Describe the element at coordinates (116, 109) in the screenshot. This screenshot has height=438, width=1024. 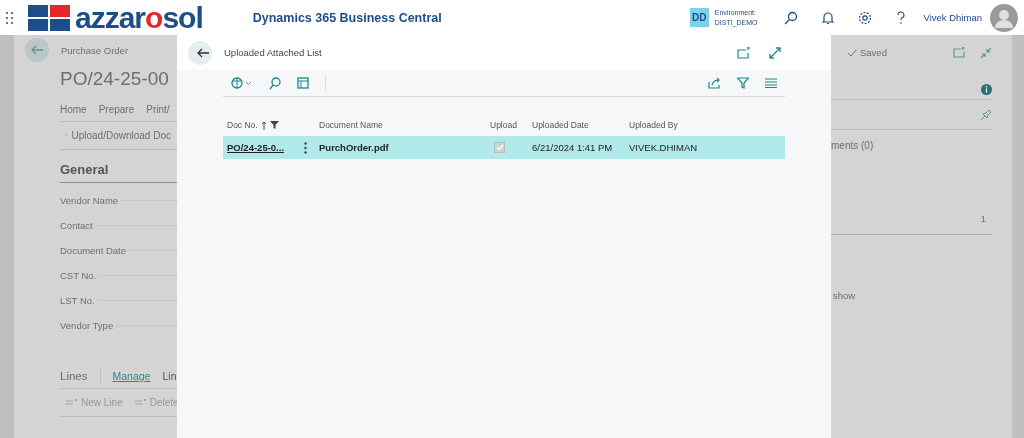
I see `menu-tab: Prepare` at that location.